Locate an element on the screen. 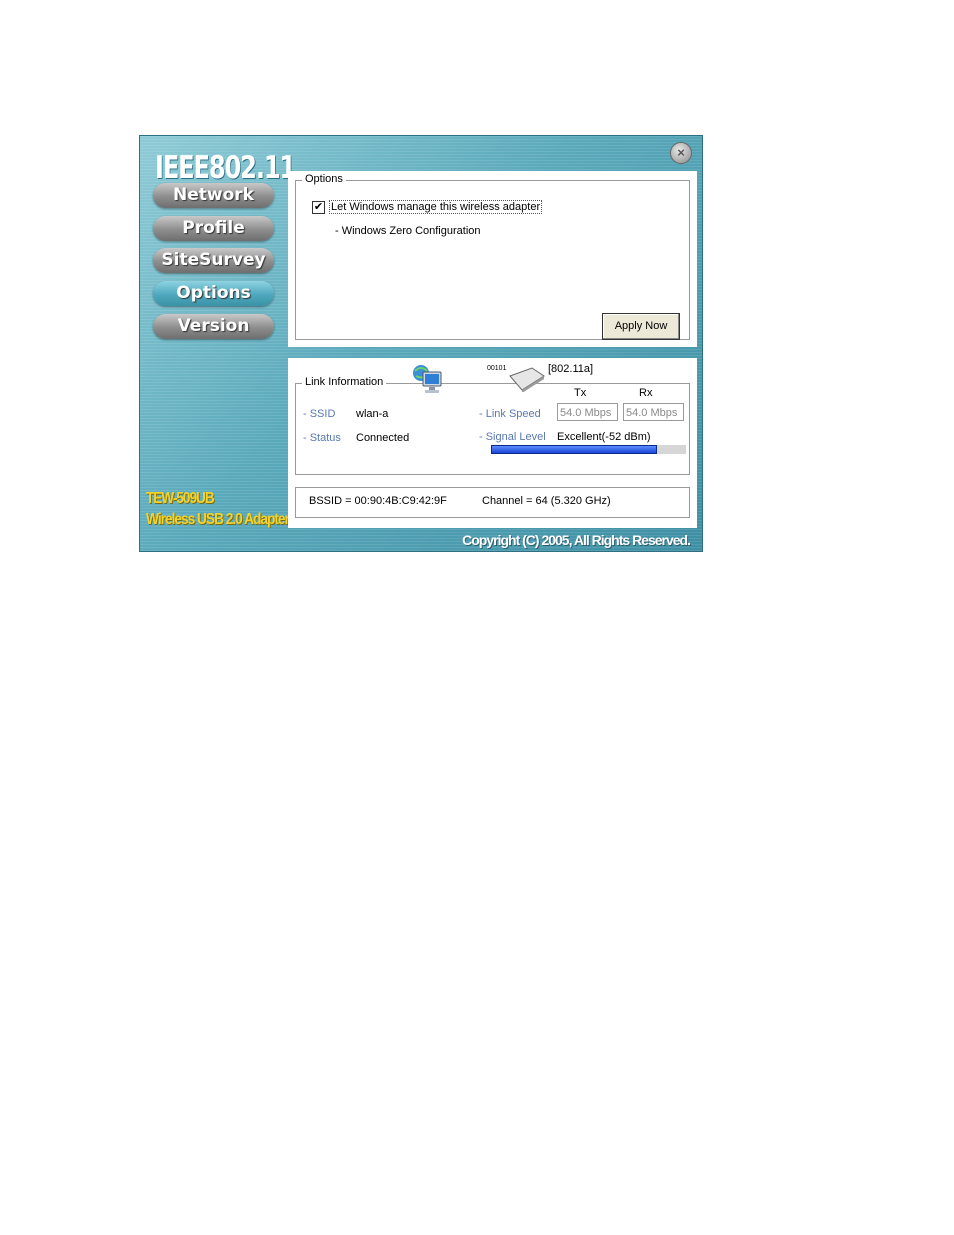  link-info-groupbox: Link Information is located at coordinates (492, 425).